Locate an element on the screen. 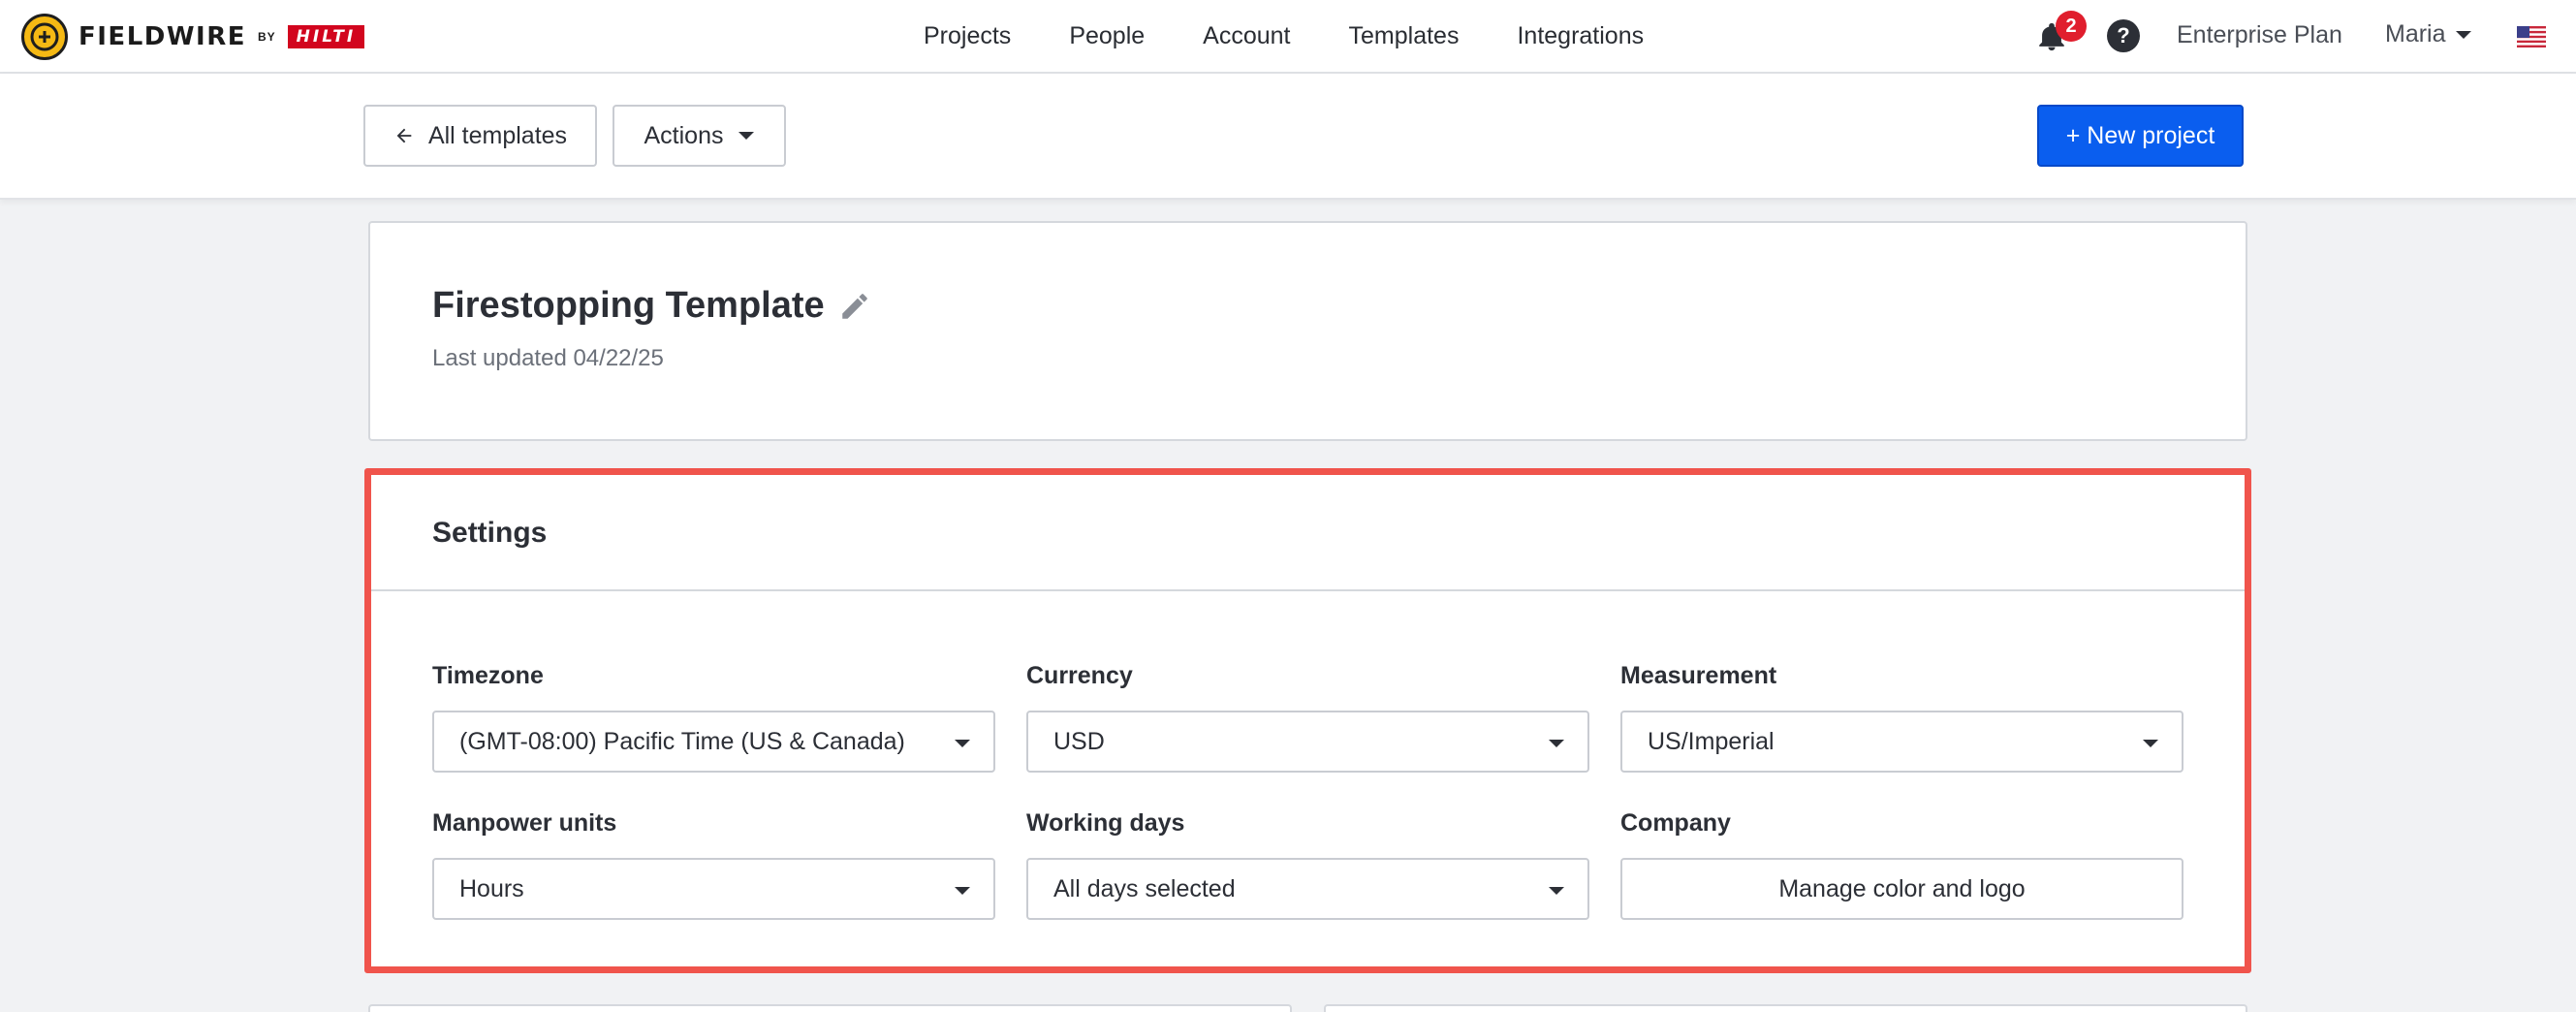 The image size is (2576, 1012). nav-templates: Templates is located at coordinates (1404, 36).